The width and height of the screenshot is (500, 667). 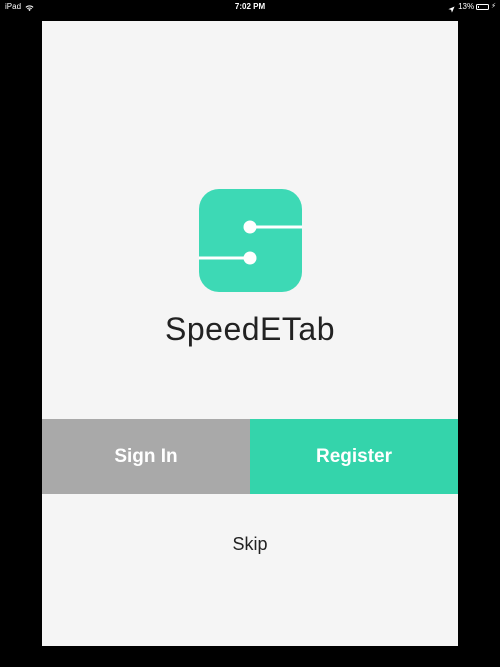 I want to click on status-bar-right: 13% ⚡, so click(x=472, y=7).